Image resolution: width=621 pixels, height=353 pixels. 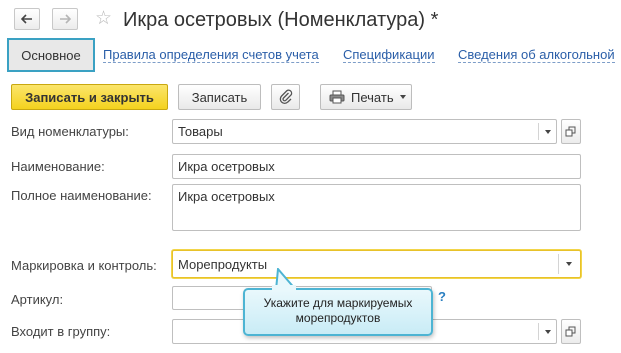 What do you see at coordinates (364, 131) in the screenshot?
I see `nomenclature-type-field: Товары` at bounding box center [364, 131].